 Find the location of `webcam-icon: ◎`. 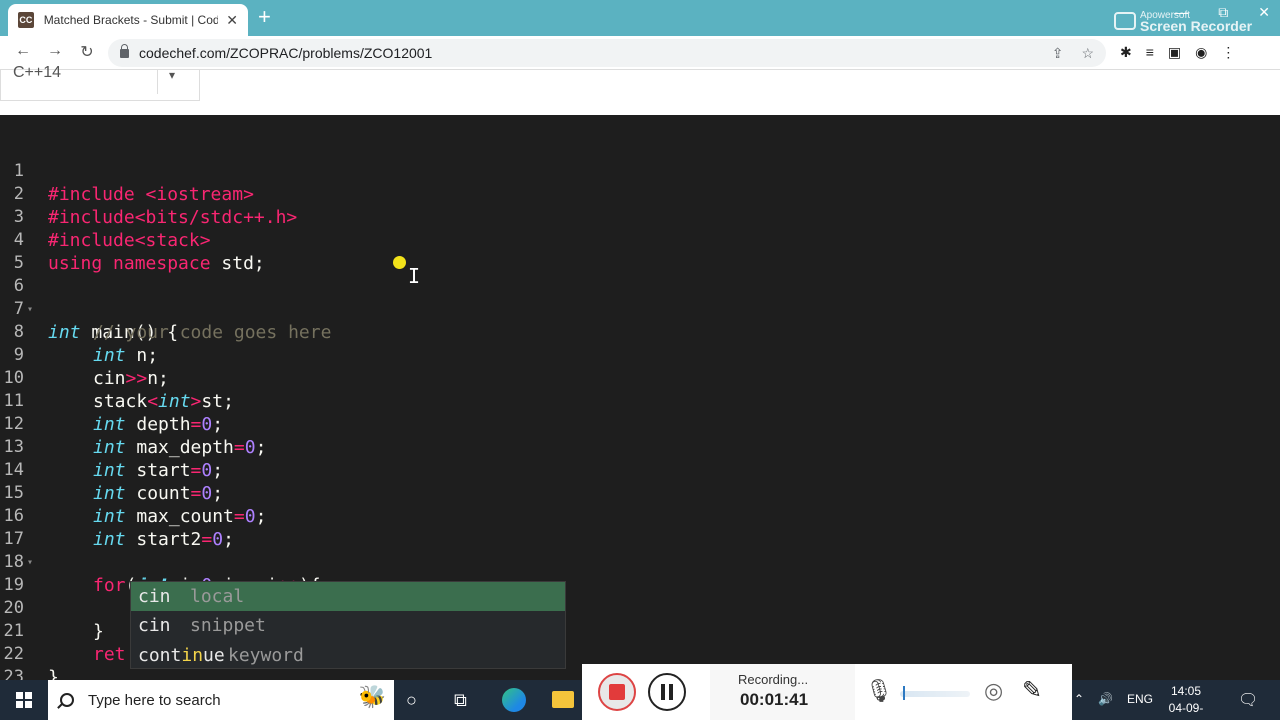

webcam-icon: ◎ is located at coordinates (993, 691).